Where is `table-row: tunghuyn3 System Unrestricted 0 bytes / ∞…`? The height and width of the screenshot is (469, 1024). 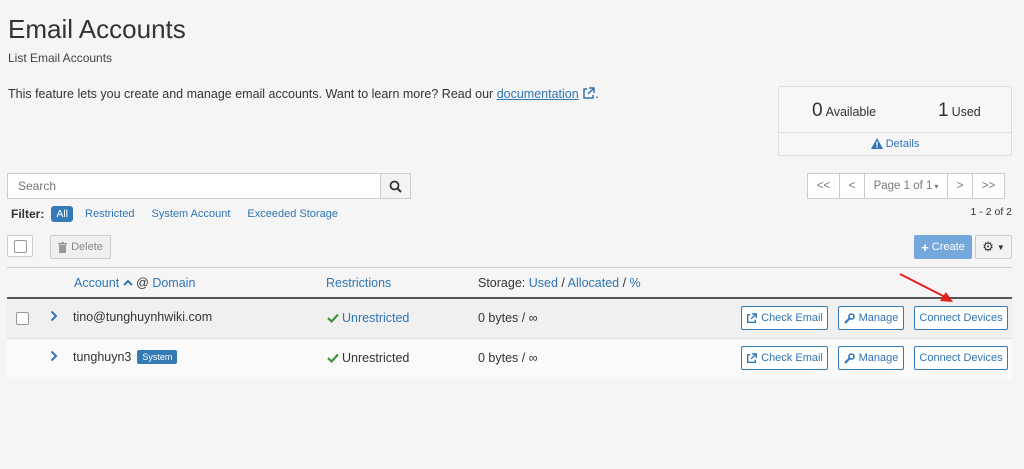 table-row: tunghuyn3 System Unrestricted 0 bytes / ∞… is located at coordinates (509, 359).